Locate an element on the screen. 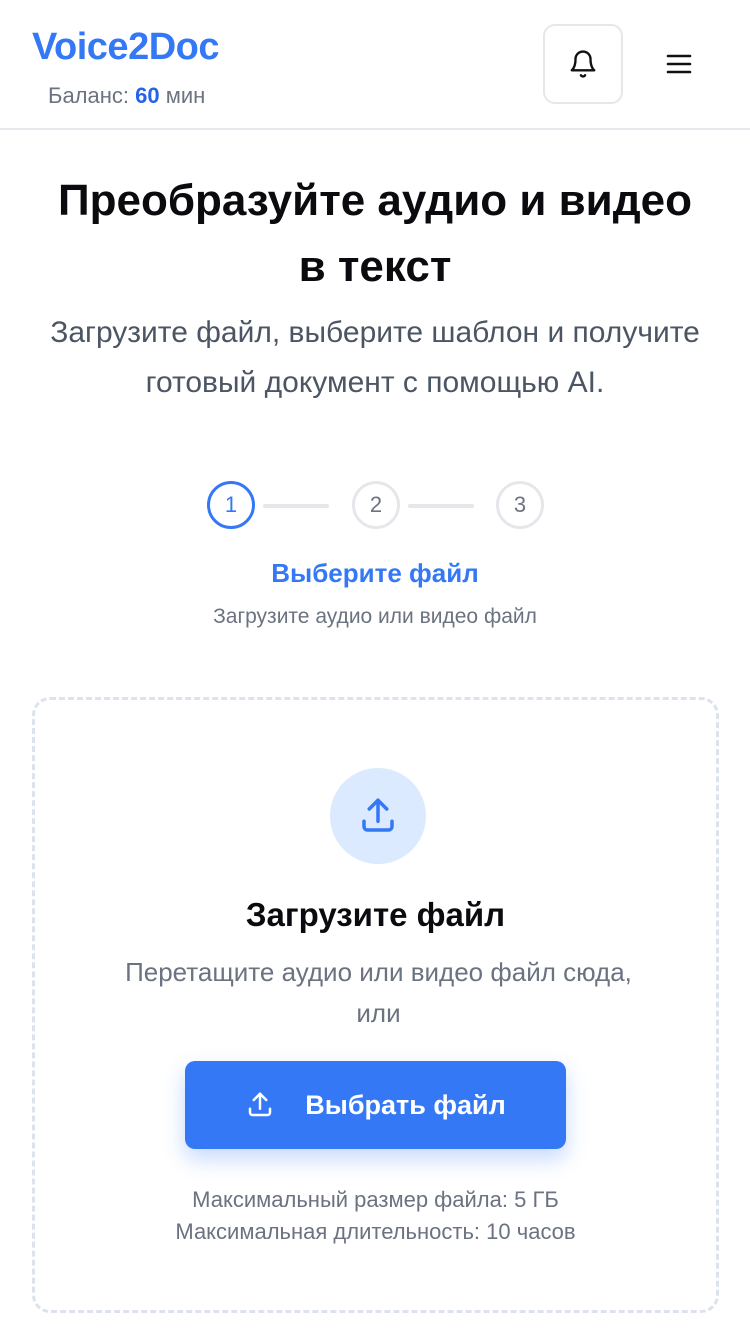 The height and width of the screenshot is (1334, 750). upload-icon-circle is located at coordinates (378, 816).